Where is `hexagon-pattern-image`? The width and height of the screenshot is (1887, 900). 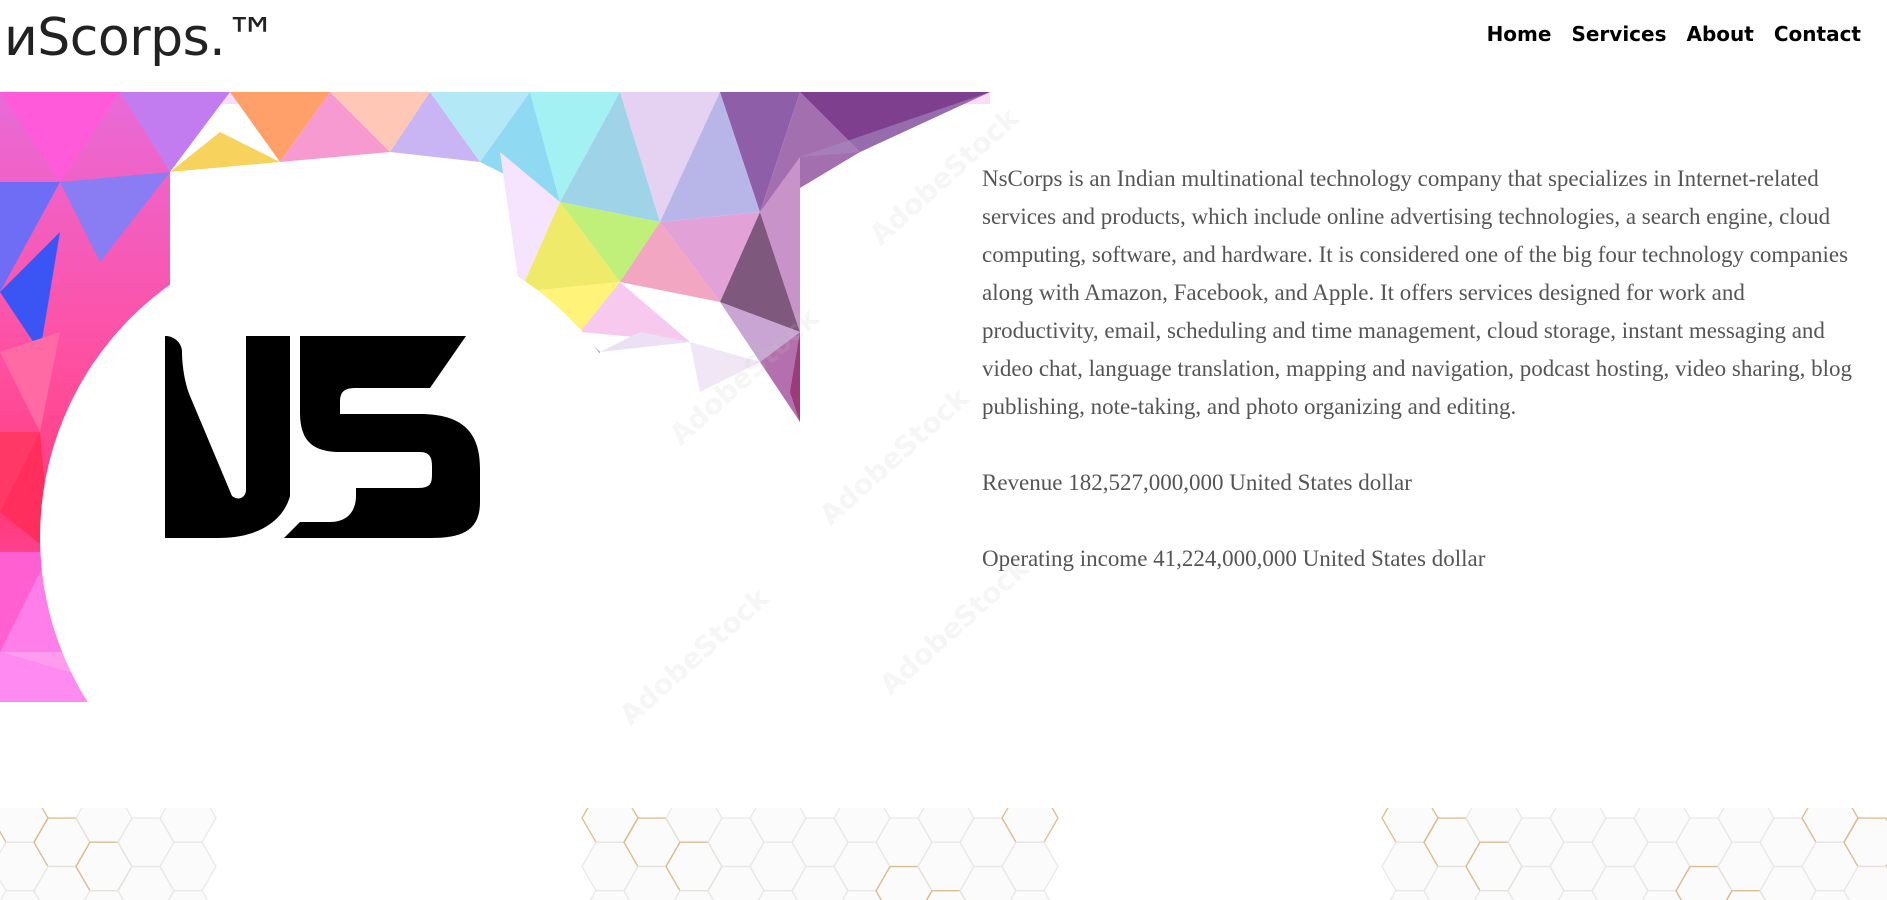 hexagon-pattern-image is located at coordinates (943, 854).